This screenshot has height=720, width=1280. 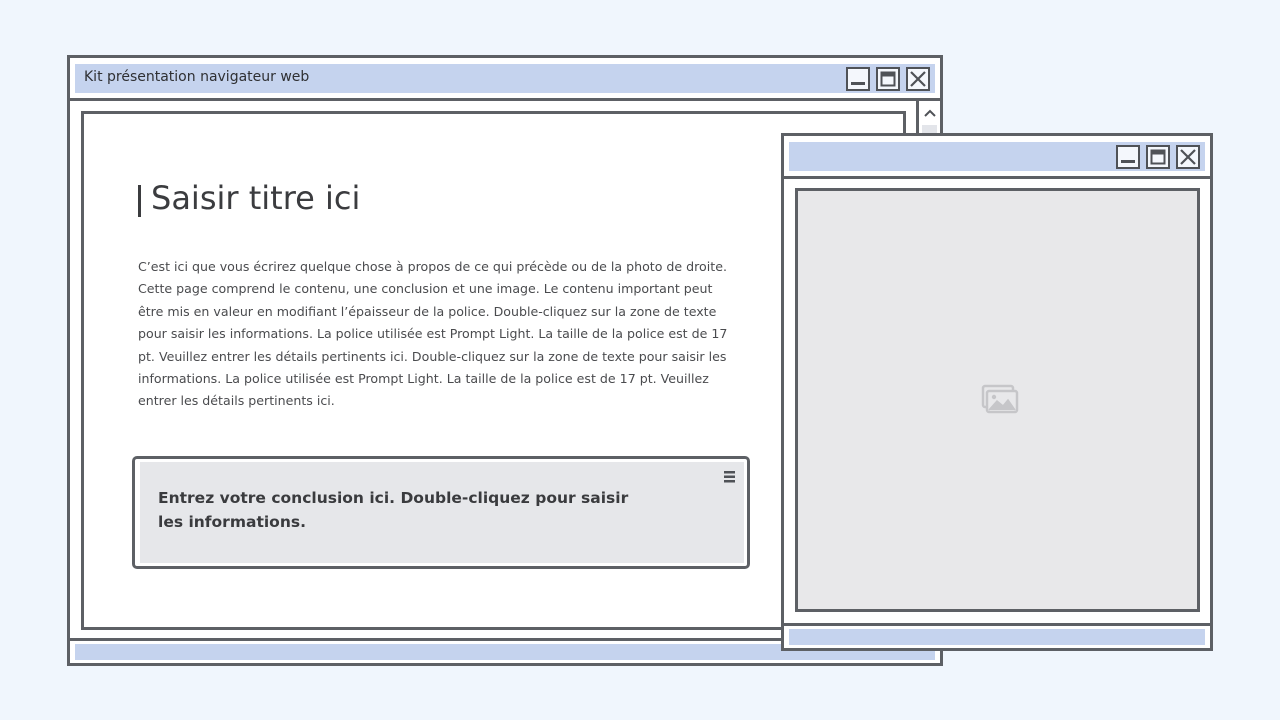 I want to click on image-placeholder-icon, so click(x=1000, y=399).